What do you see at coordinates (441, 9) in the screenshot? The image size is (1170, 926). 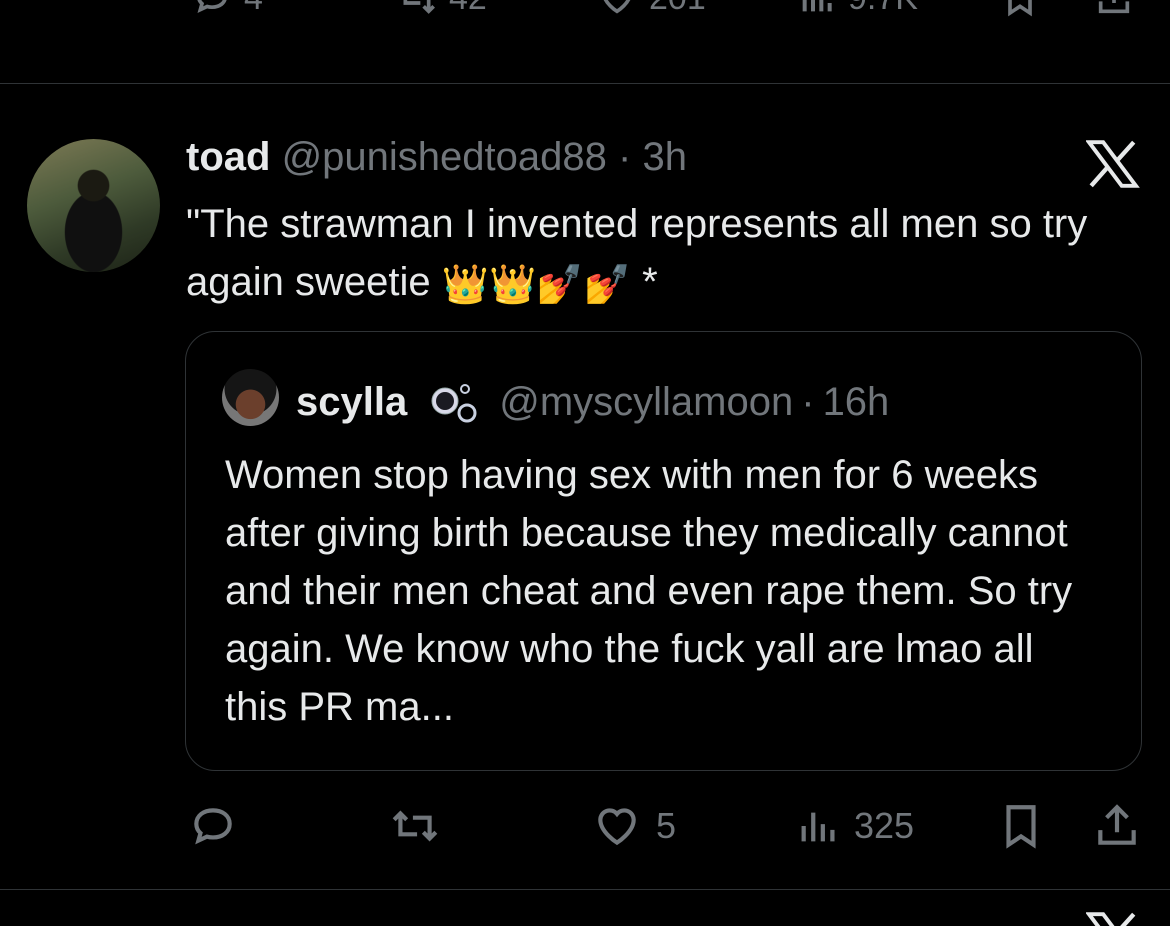 I see `prev-retweet-button: 42` at bounding box center [441, 9].